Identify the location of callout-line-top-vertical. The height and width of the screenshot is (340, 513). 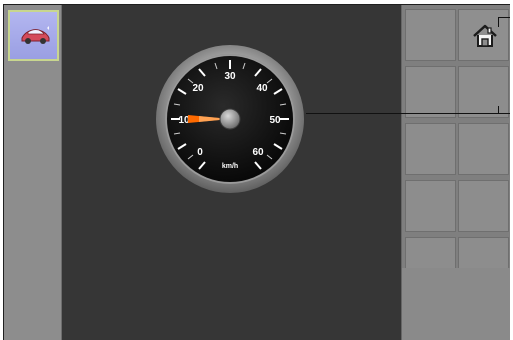
(498, 22).